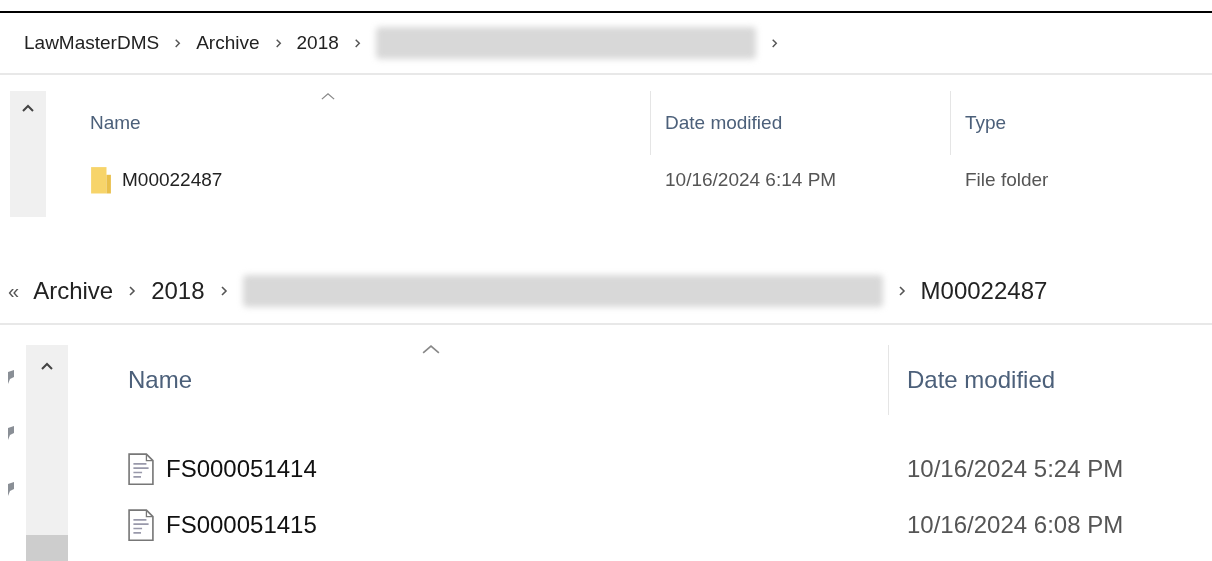 Image resolution: width=1212 pixels, height=561 pixels. What do you see at coordinates (14, 291) in the screenshot?
I see `overflow-chevrons: «` at bounding box center [14, 291].